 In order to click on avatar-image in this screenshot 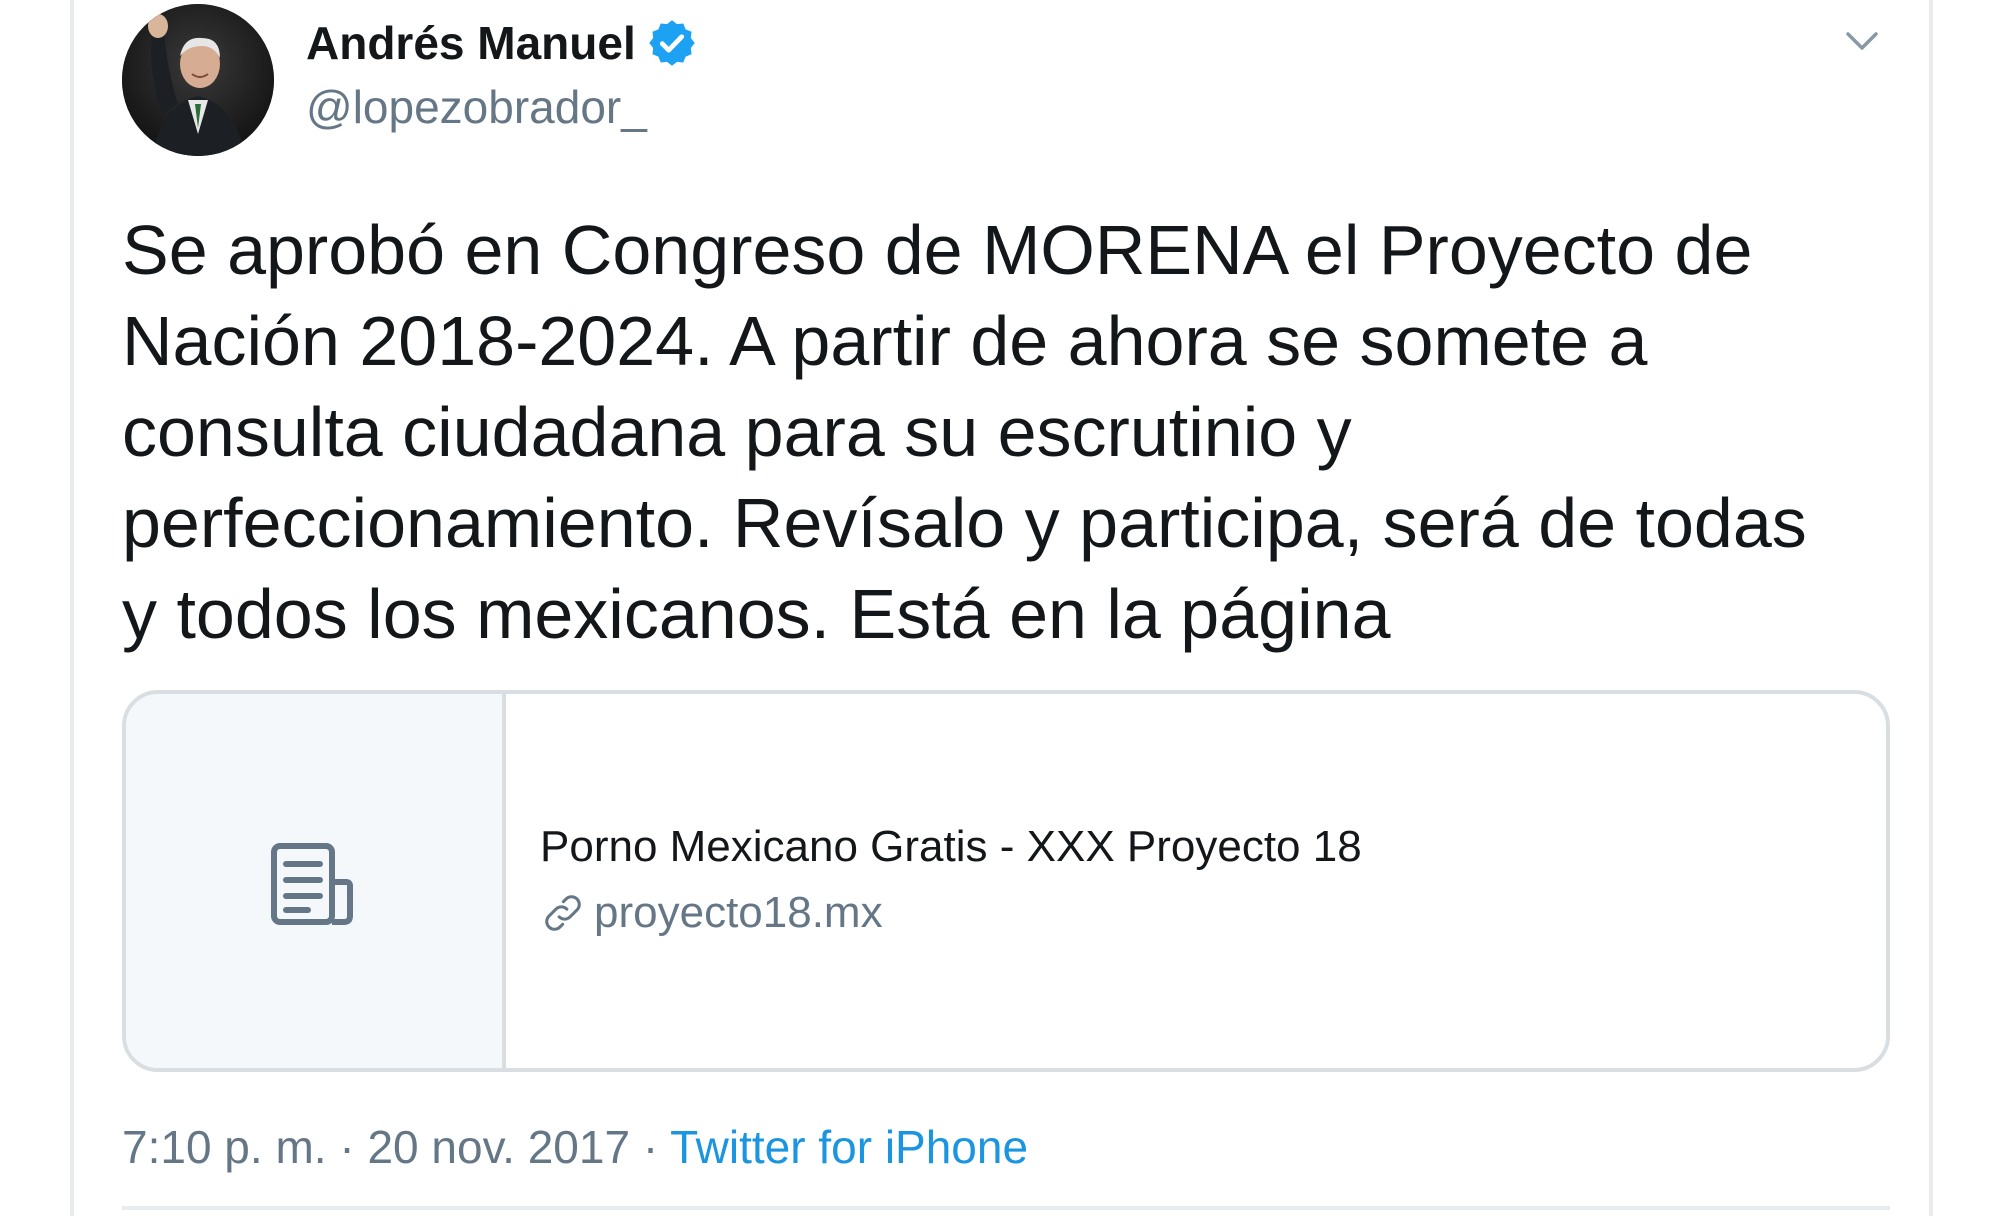, I will do `click(198, 80)`.